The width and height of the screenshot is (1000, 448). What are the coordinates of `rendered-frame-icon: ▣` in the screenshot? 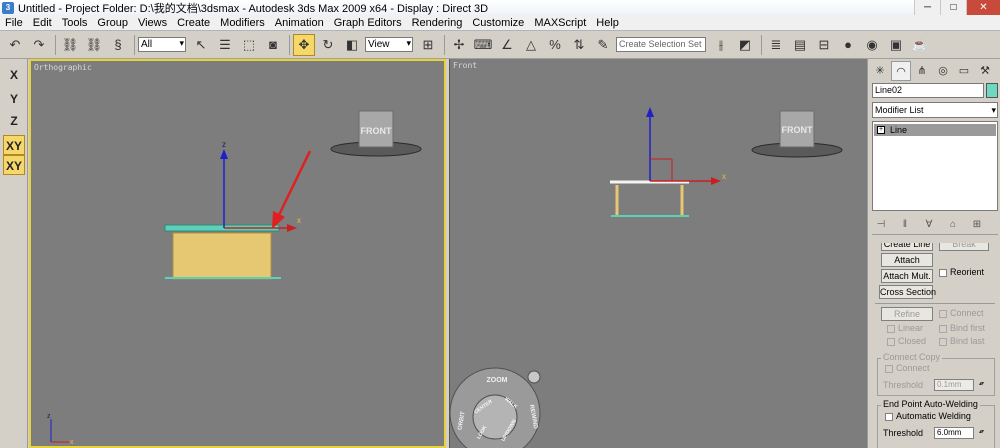 It's located at (896, 45).